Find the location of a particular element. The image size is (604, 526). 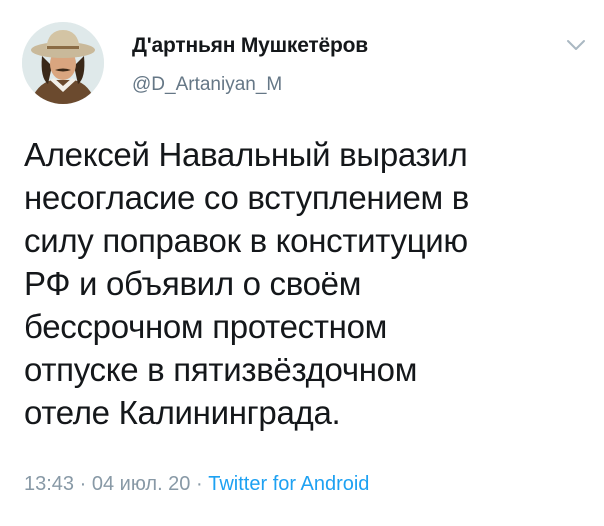

user-handle: @D_Artaniyan_M is located at coordinates (207, 85).